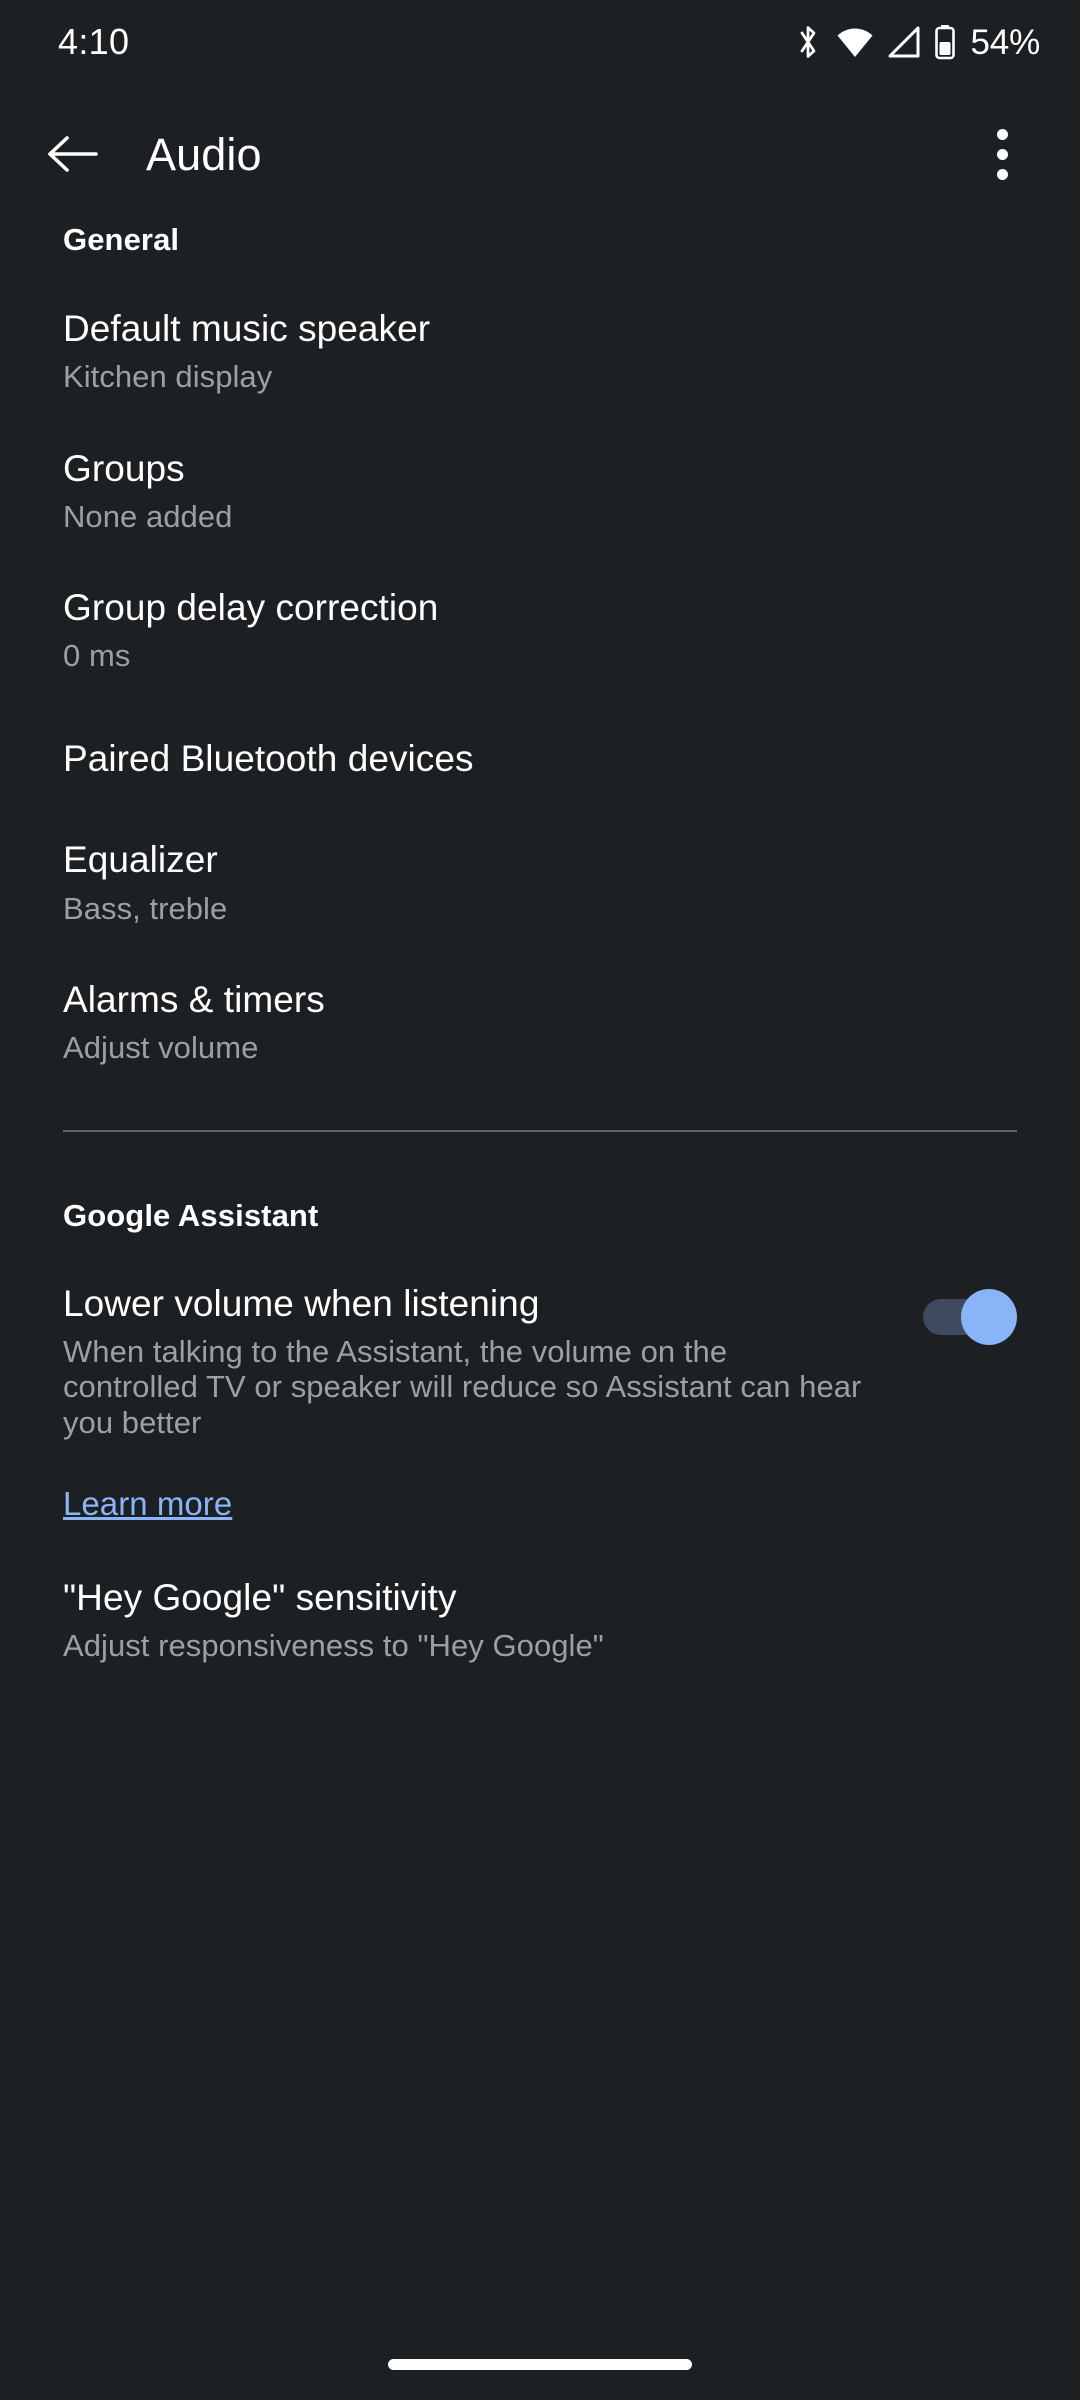 This screenshot has height=2400, width=1080. What do you see at coordinates (147, 1503) in the screenshot?
I see `learn-more-link: Learn more` at bounding box center [147, 1503].